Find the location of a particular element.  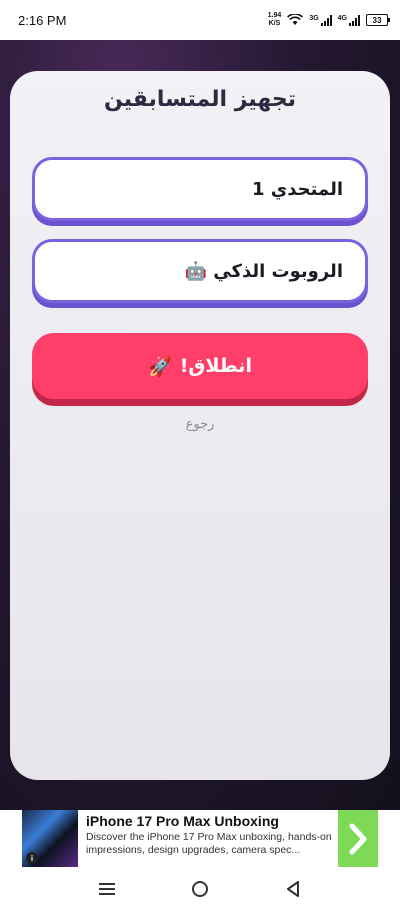

wifi-icon is located at coordinates (295, 19).